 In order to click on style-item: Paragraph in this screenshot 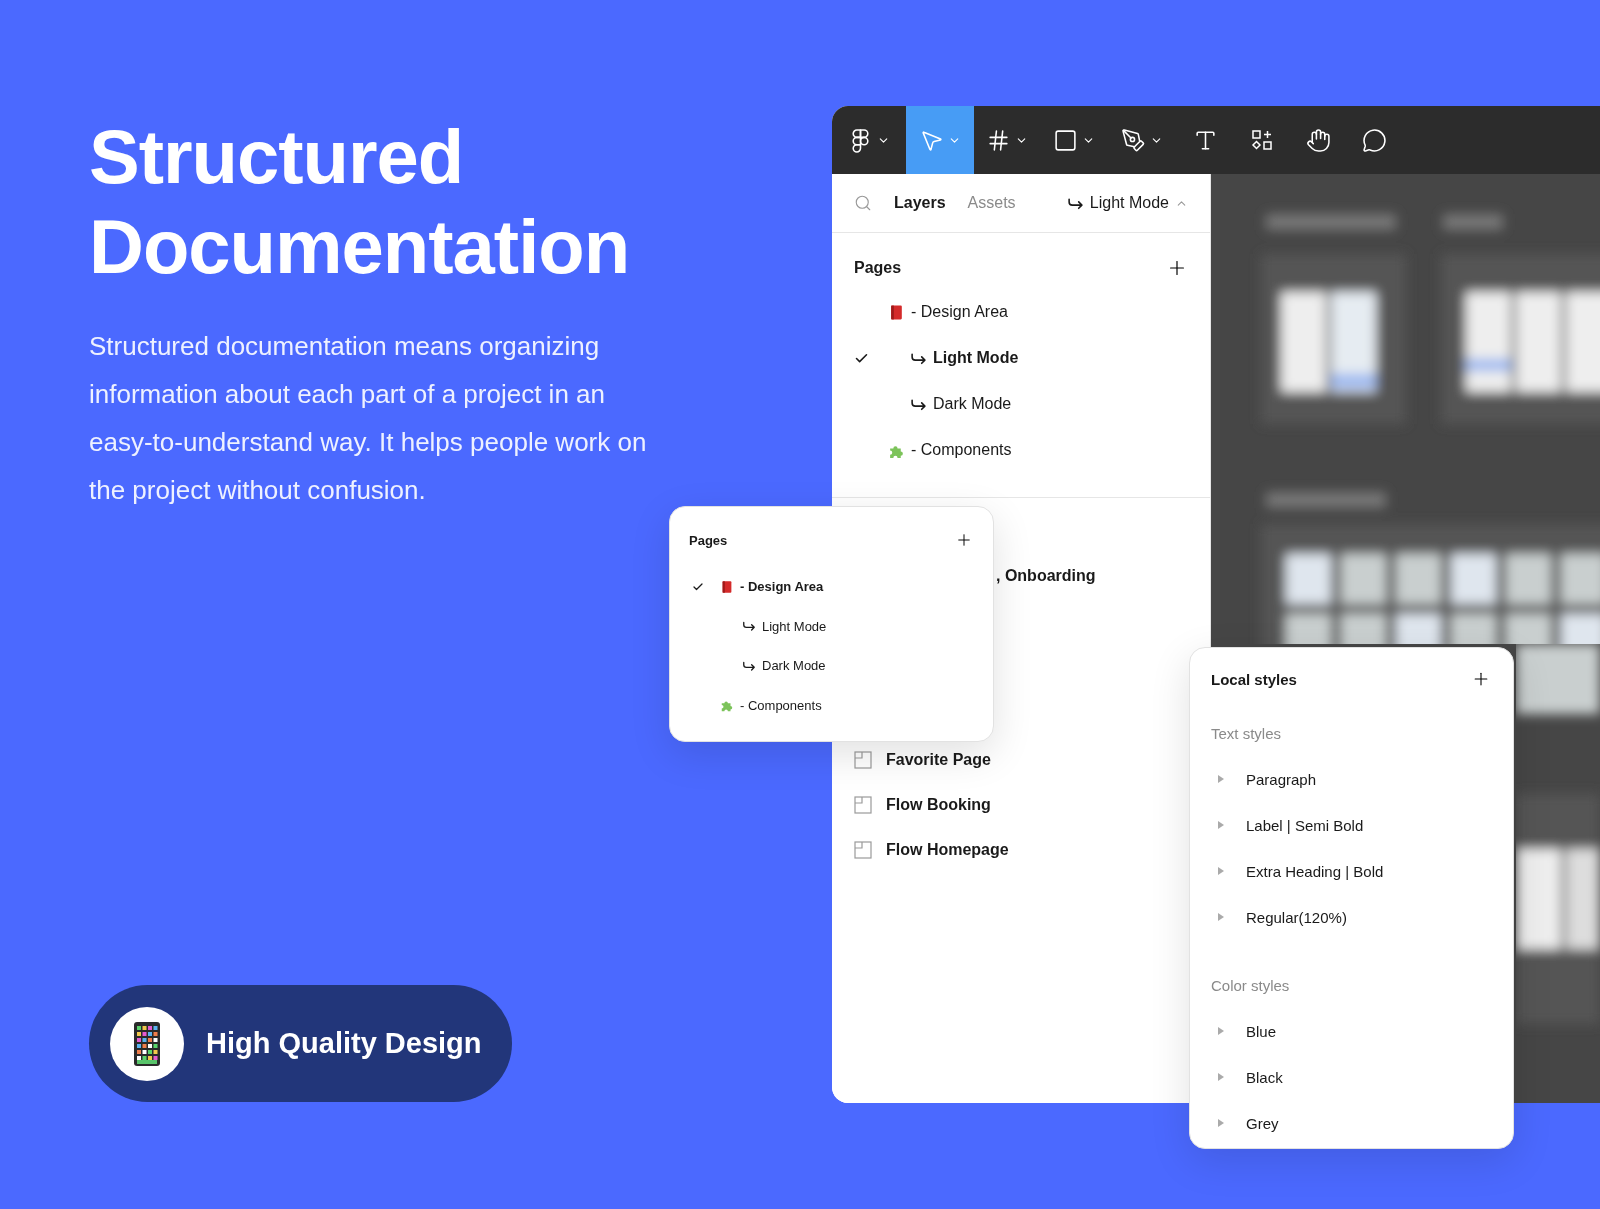, I will do `click(1351, 779)`.